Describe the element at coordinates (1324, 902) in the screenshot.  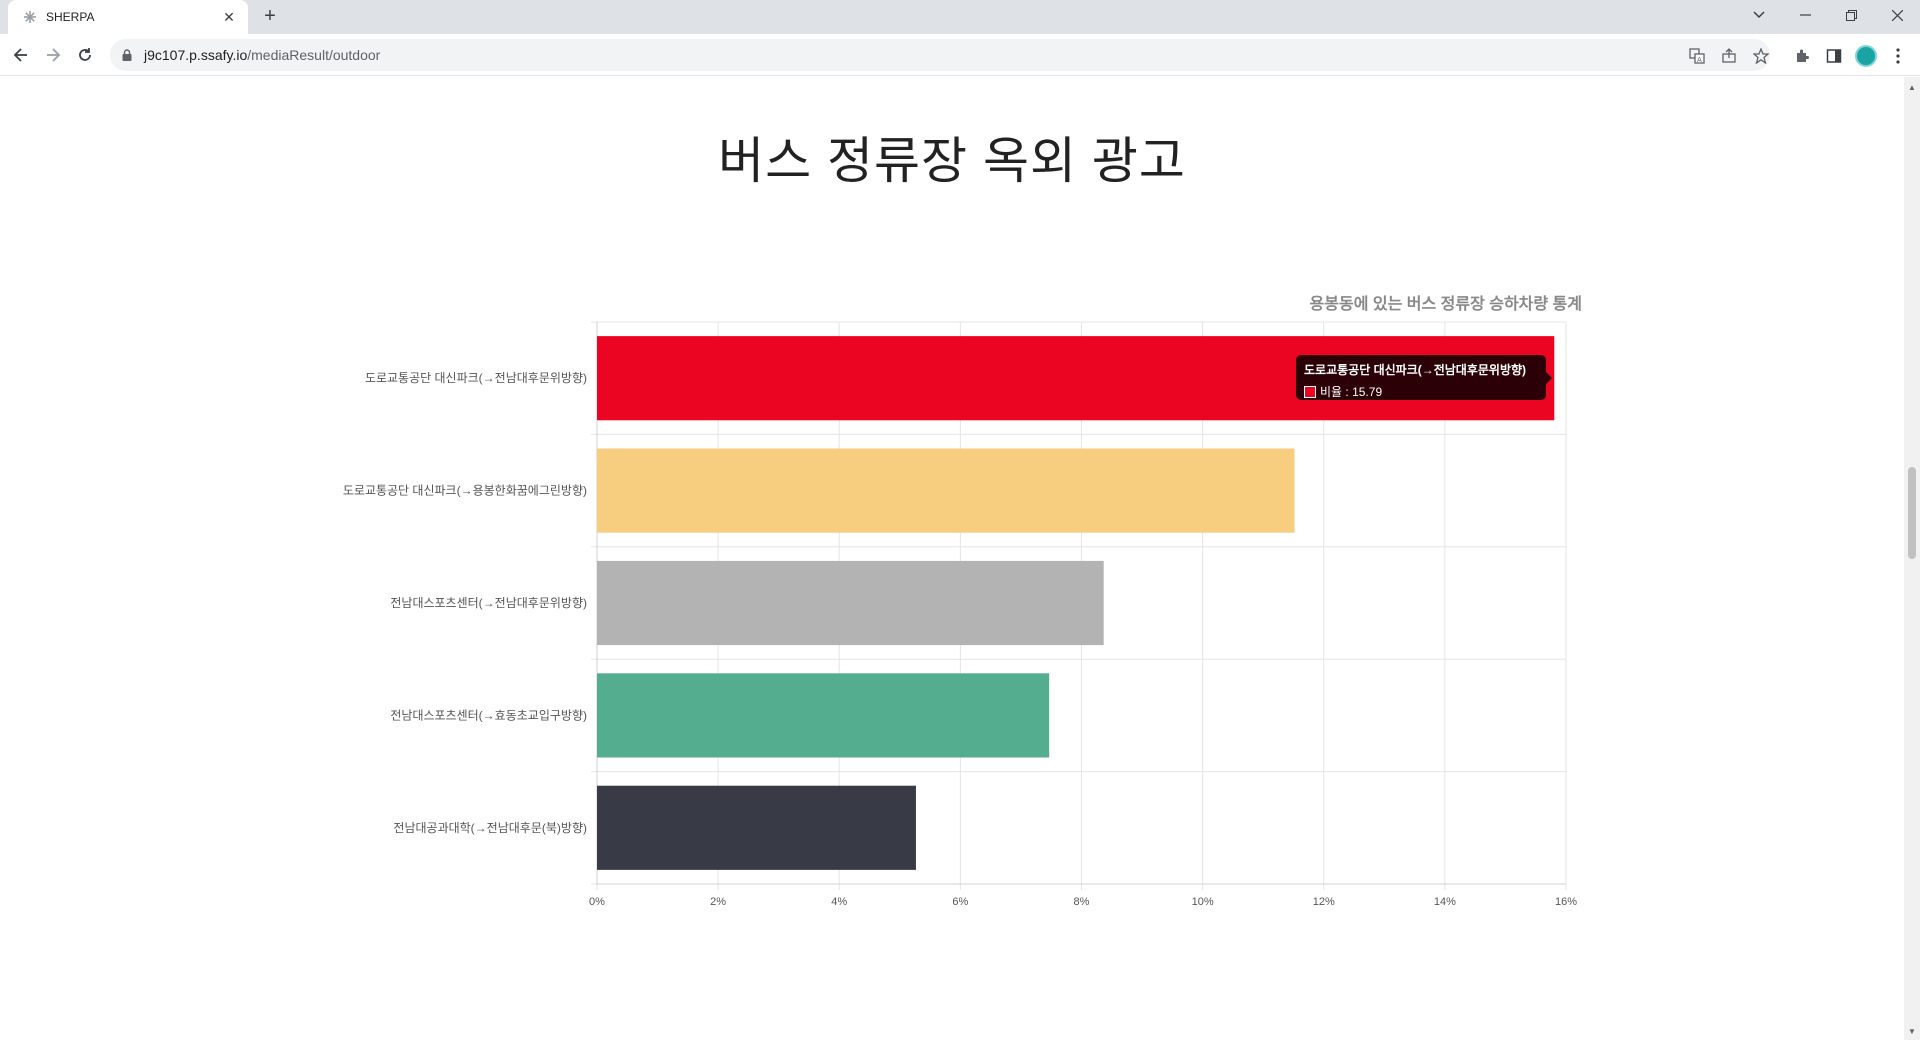
I see `x-tick-label: 12%` at that location.